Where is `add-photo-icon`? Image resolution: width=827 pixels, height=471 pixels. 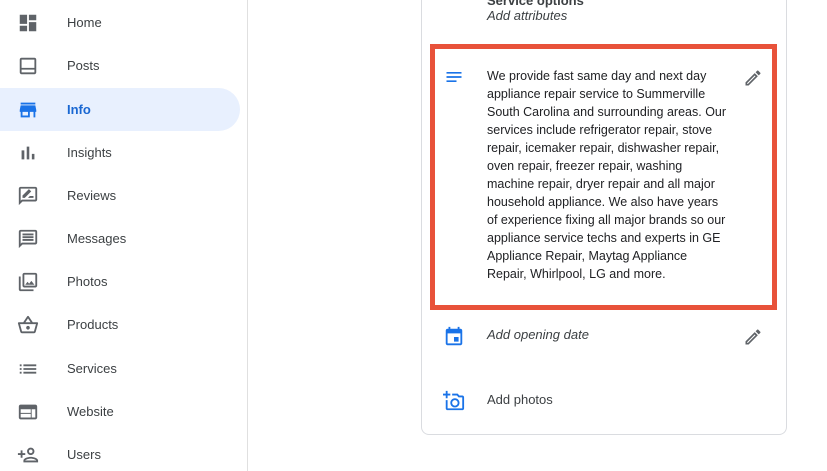
add-photo-icon is located at coordinates (454, 401).